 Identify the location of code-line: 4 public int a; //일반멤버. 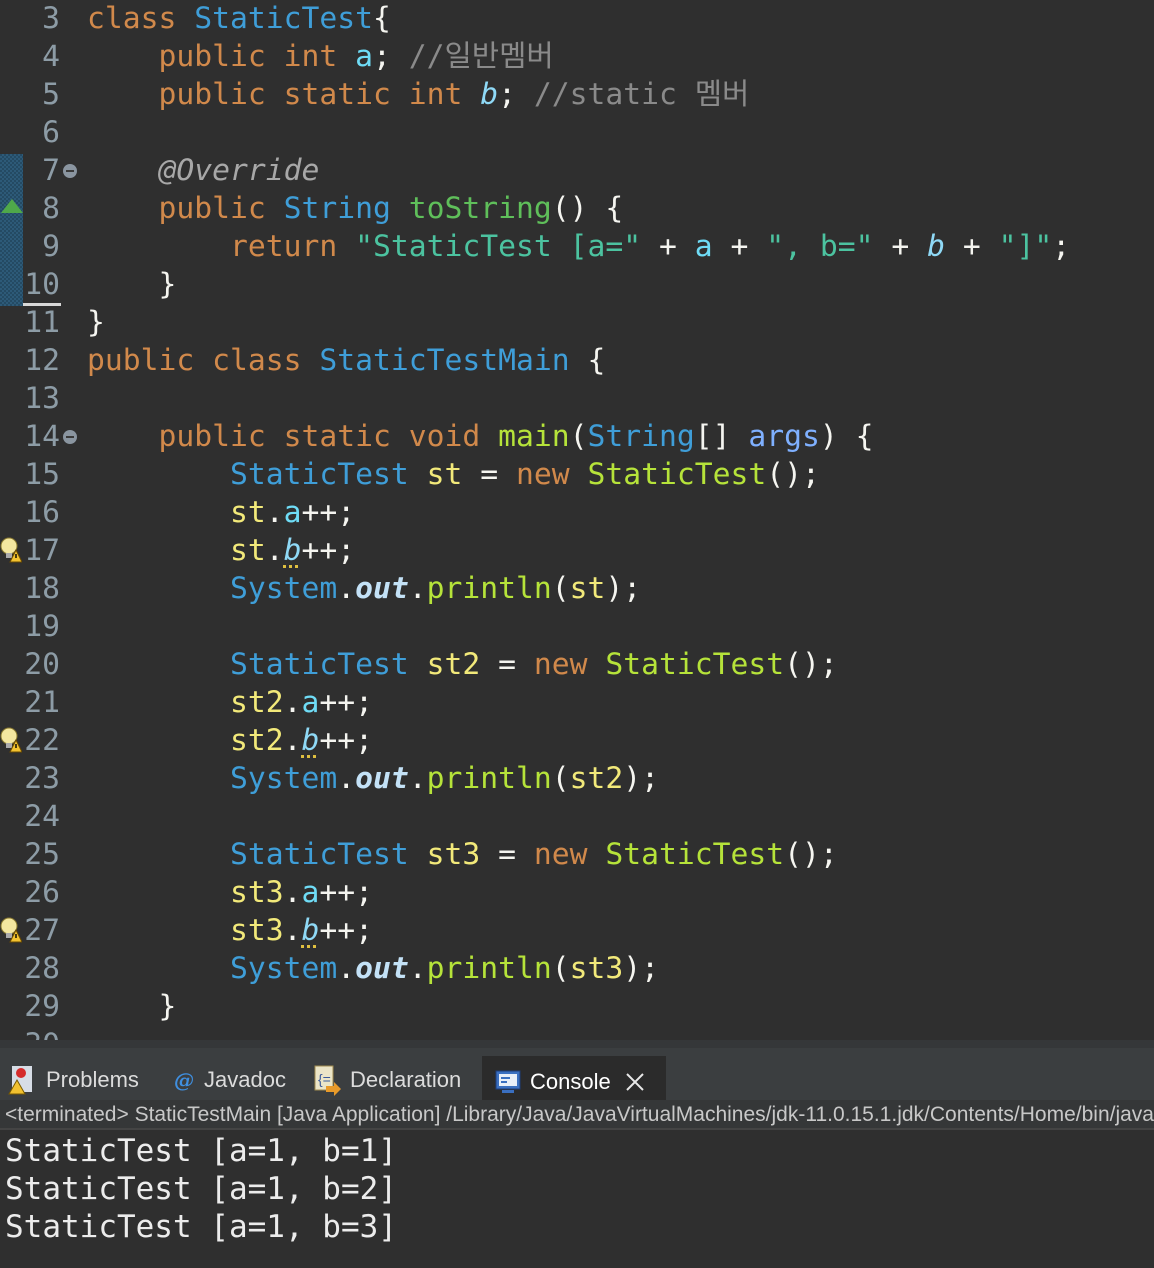
(577, 57).